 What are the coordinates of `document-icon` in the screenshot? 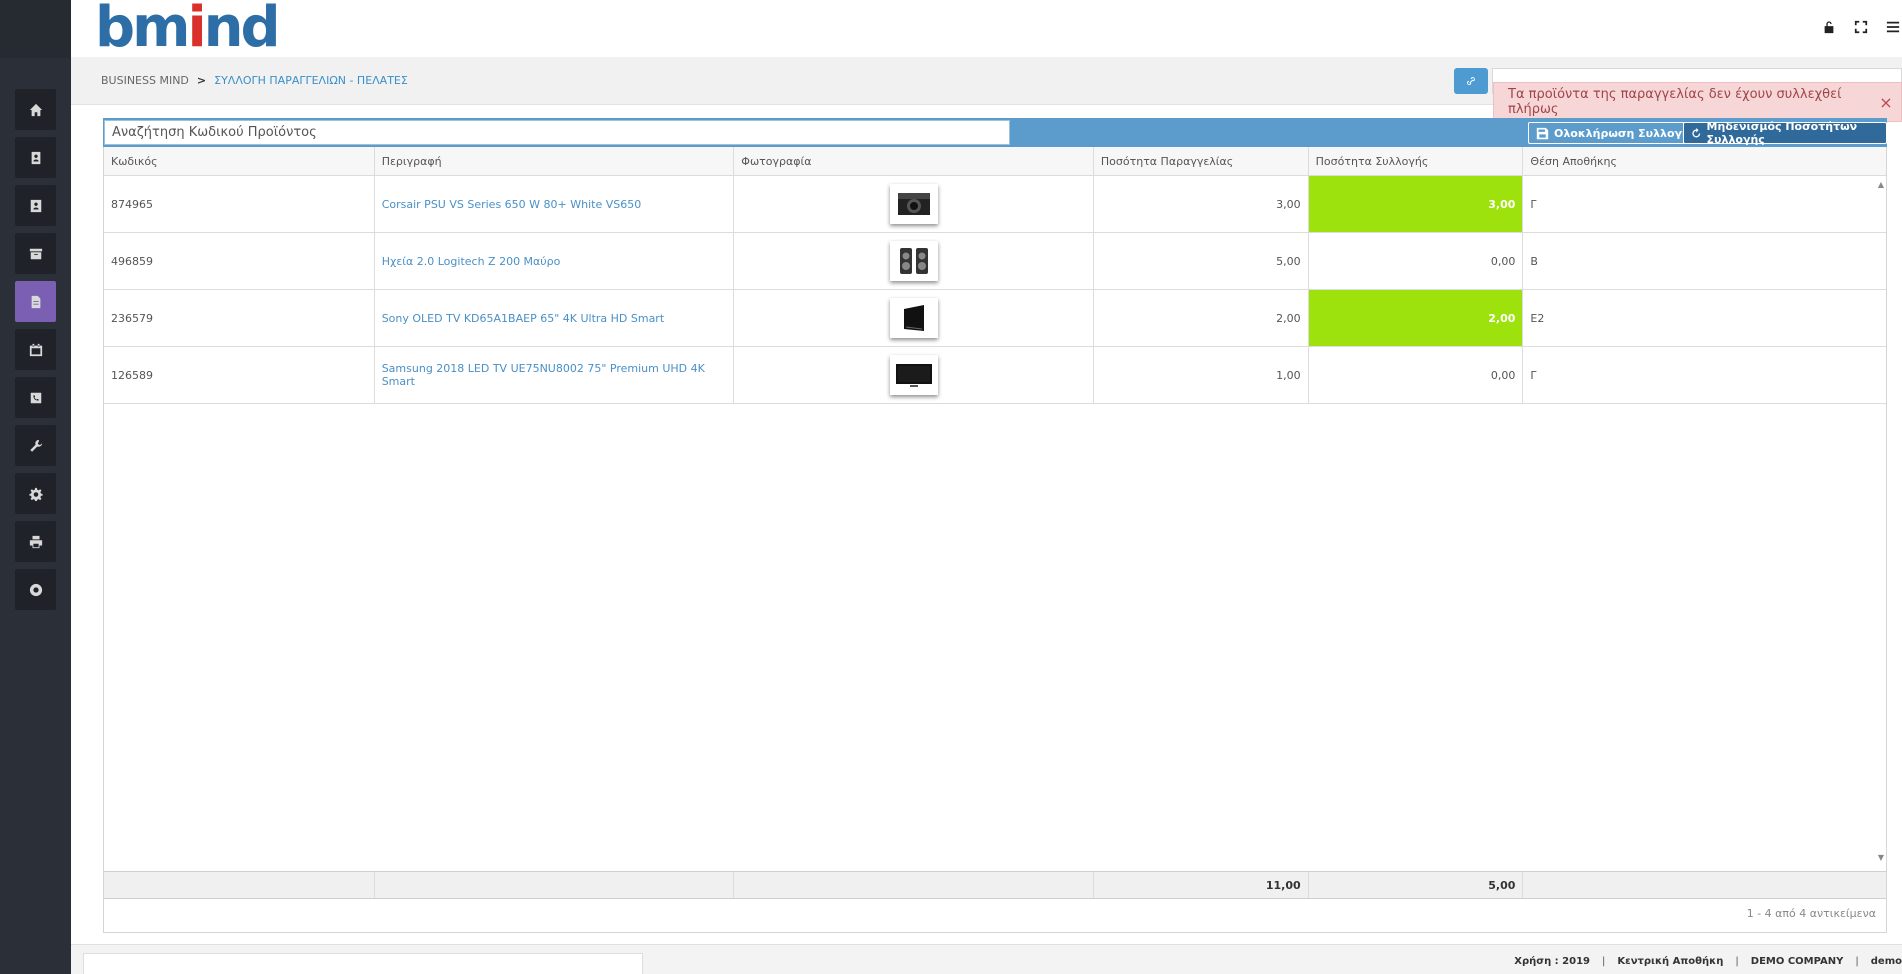 It's located at (35, 301).